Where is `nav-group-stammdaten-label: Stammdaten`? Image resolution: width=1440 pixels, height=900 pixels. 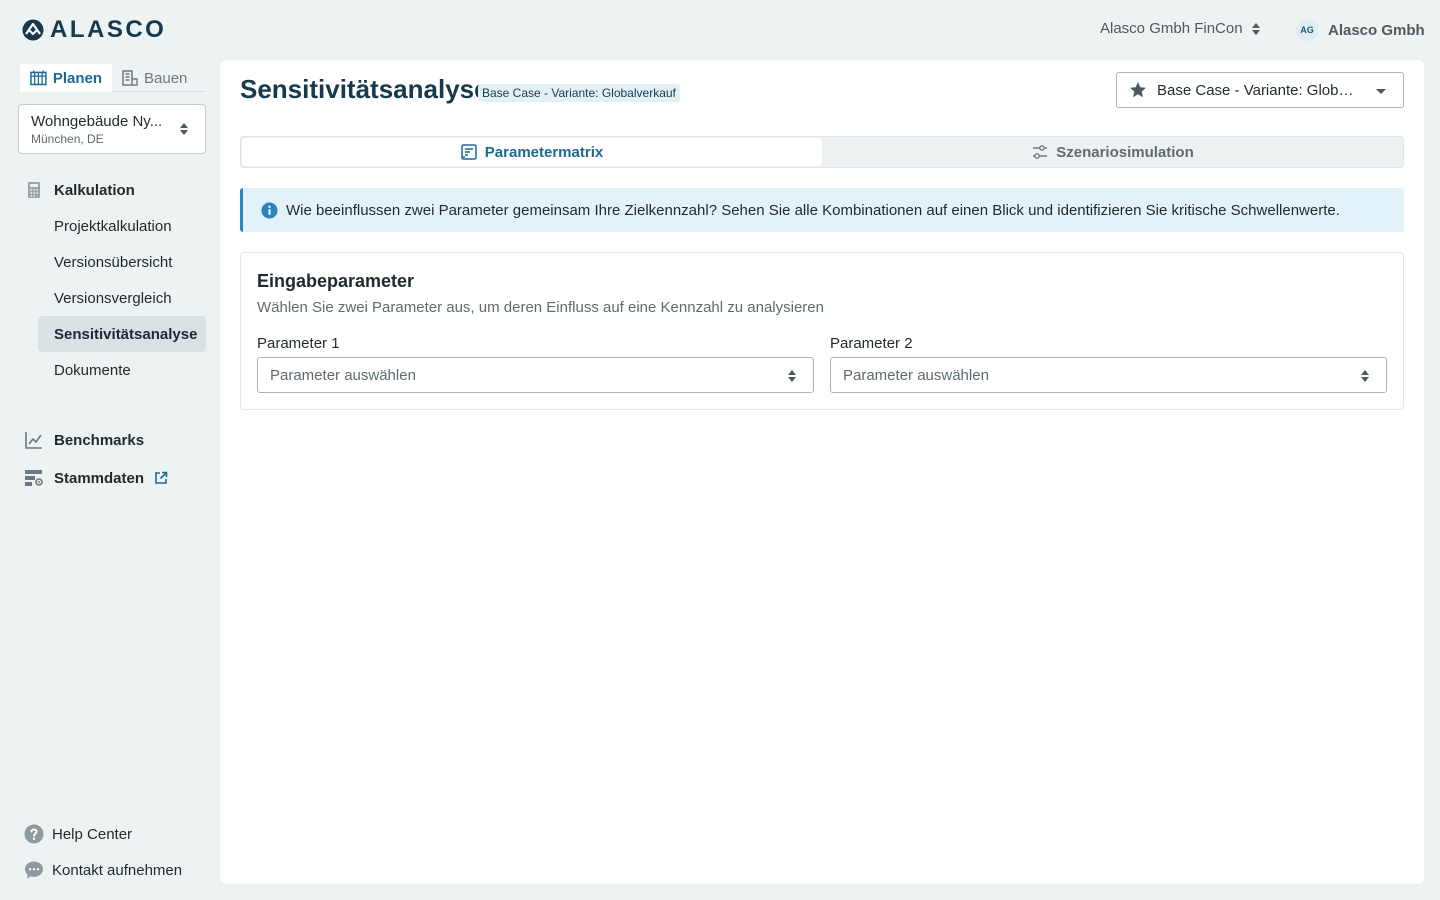 nav-group-stammdaten-label: Stammdaten is located at coordinates (99, 478).